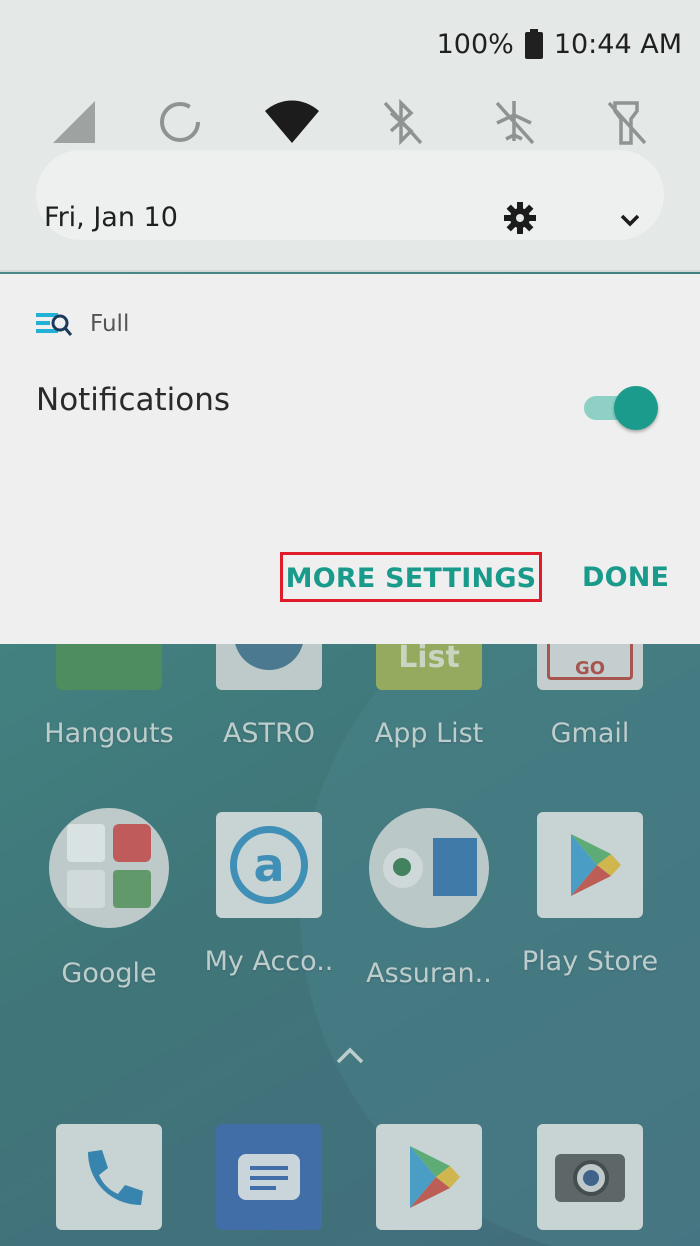 Image resolution: width=700 pixels, height=1246 pixels. What do you see at coordinates (625, 578) in the screenshot?
I see `done-button: DONE` at bounding box center [625, 578].